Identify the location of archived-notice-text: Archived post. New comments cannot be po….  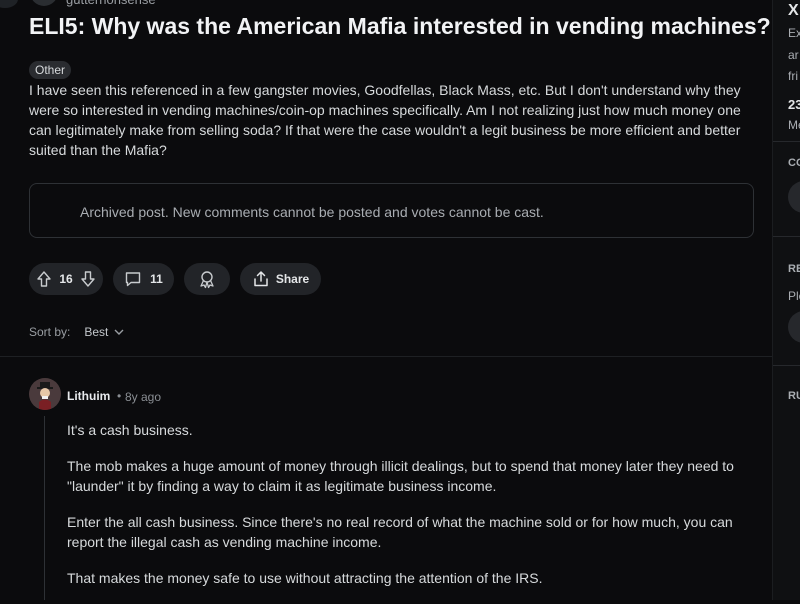
(312, 212).